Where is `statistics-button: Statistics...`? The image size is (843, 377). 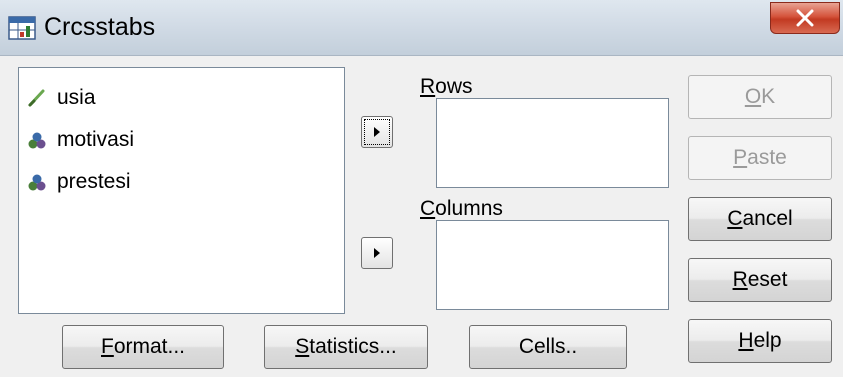
statistics-button: Statistics... is located at coordinates (346, 347).